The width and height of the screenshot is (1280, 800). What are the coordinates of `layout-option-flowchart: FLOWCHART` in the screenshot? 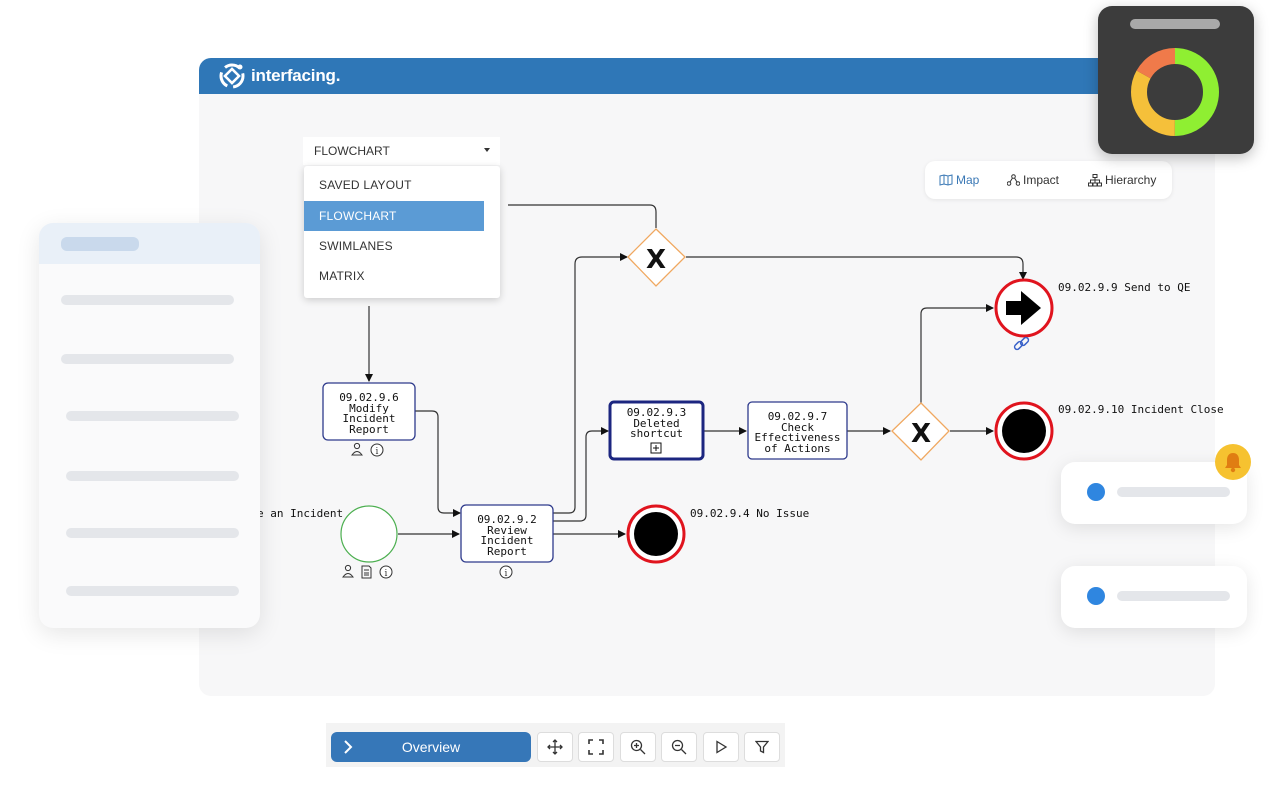 It's located at (394, 216).